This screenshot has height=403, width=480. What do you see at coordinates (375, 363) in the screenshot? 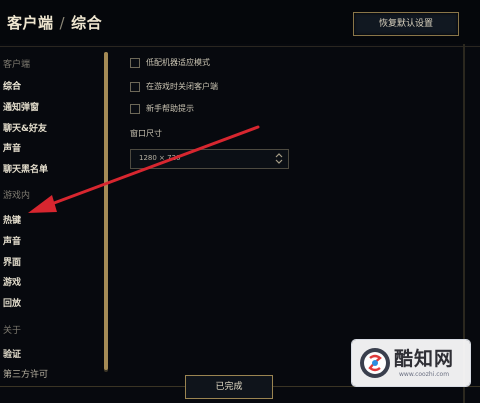
I see `coozhi-logo-icon` at bounding box center [375, 363].